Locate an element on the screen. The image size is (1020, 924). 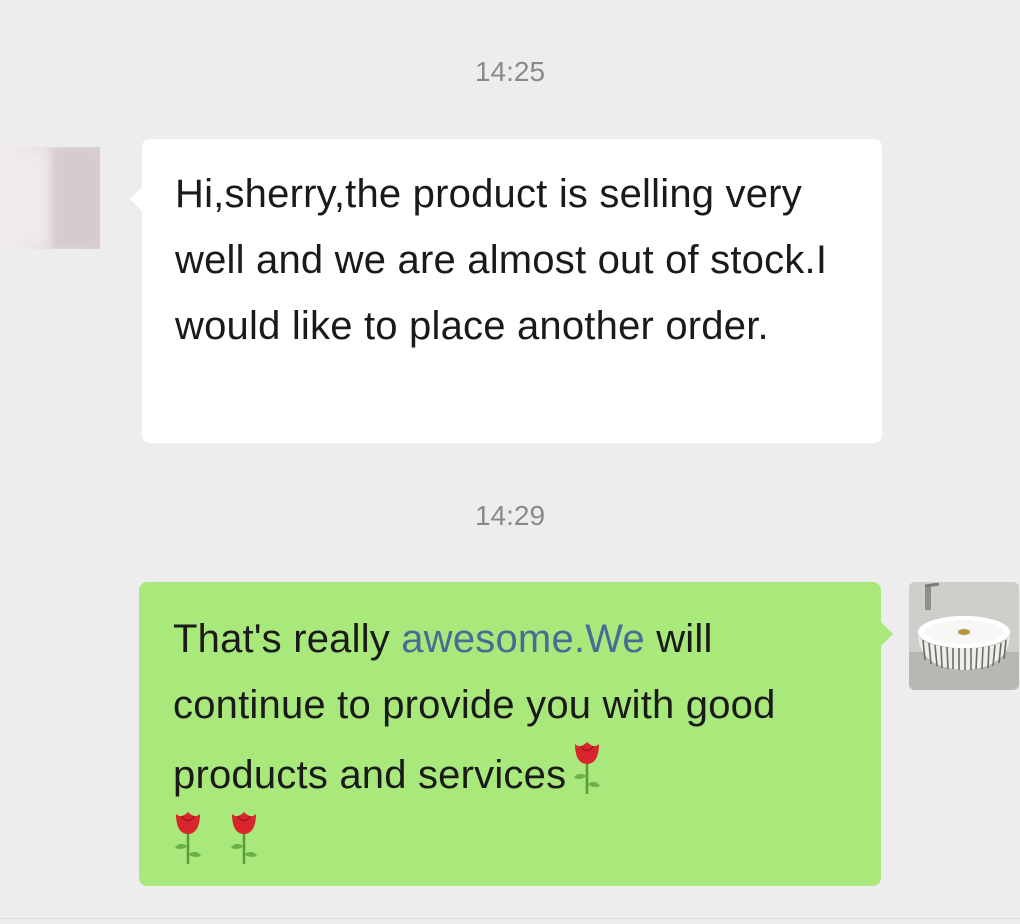
outgoing-avatar is located at coordinates (964, 636).